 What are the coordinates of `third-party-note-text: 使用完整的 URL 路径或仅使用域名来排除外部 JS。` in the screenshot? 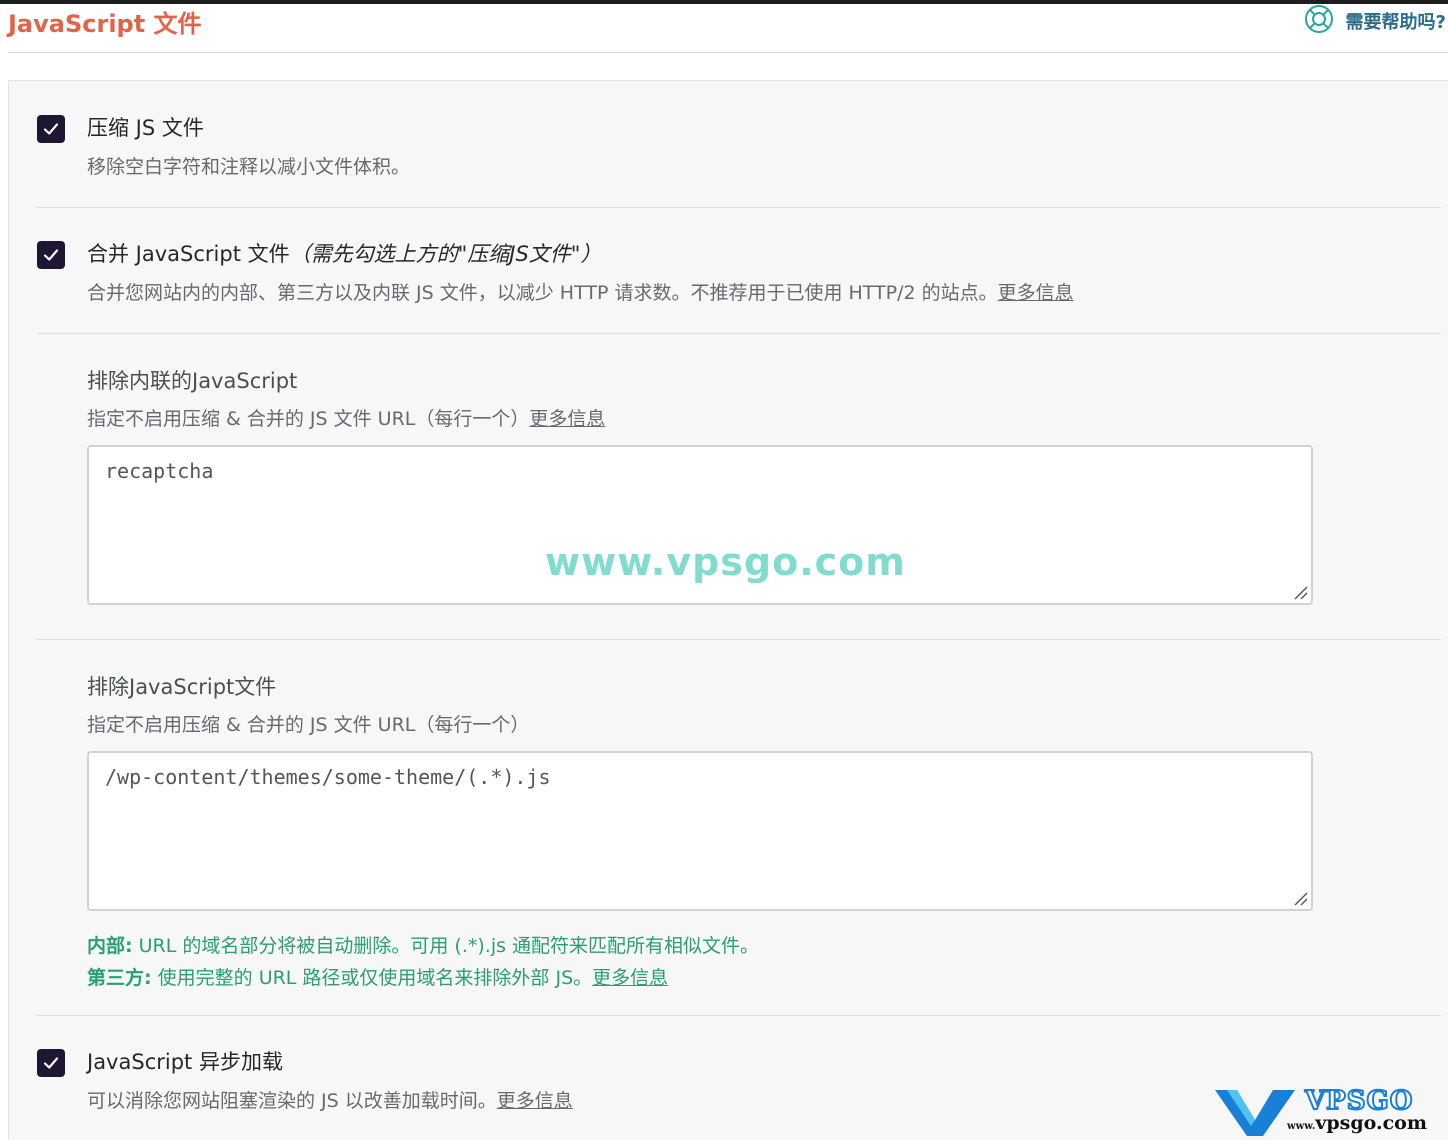 It's located at (372, 978).